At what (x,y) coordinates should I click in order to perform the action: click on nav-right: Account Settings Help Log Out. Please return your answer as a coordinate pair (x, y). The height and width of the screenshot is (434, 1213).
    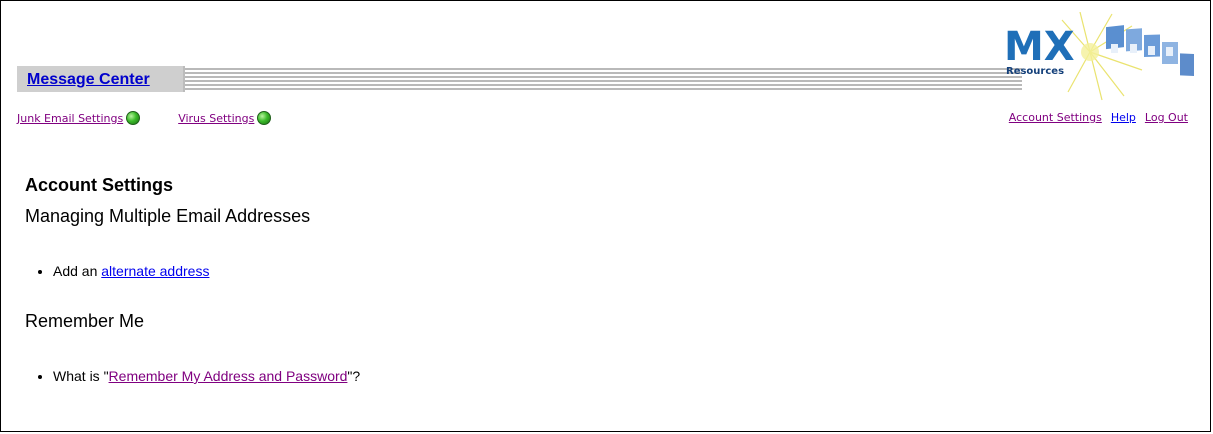
    Looking at the image, I should click on (1098, 117).